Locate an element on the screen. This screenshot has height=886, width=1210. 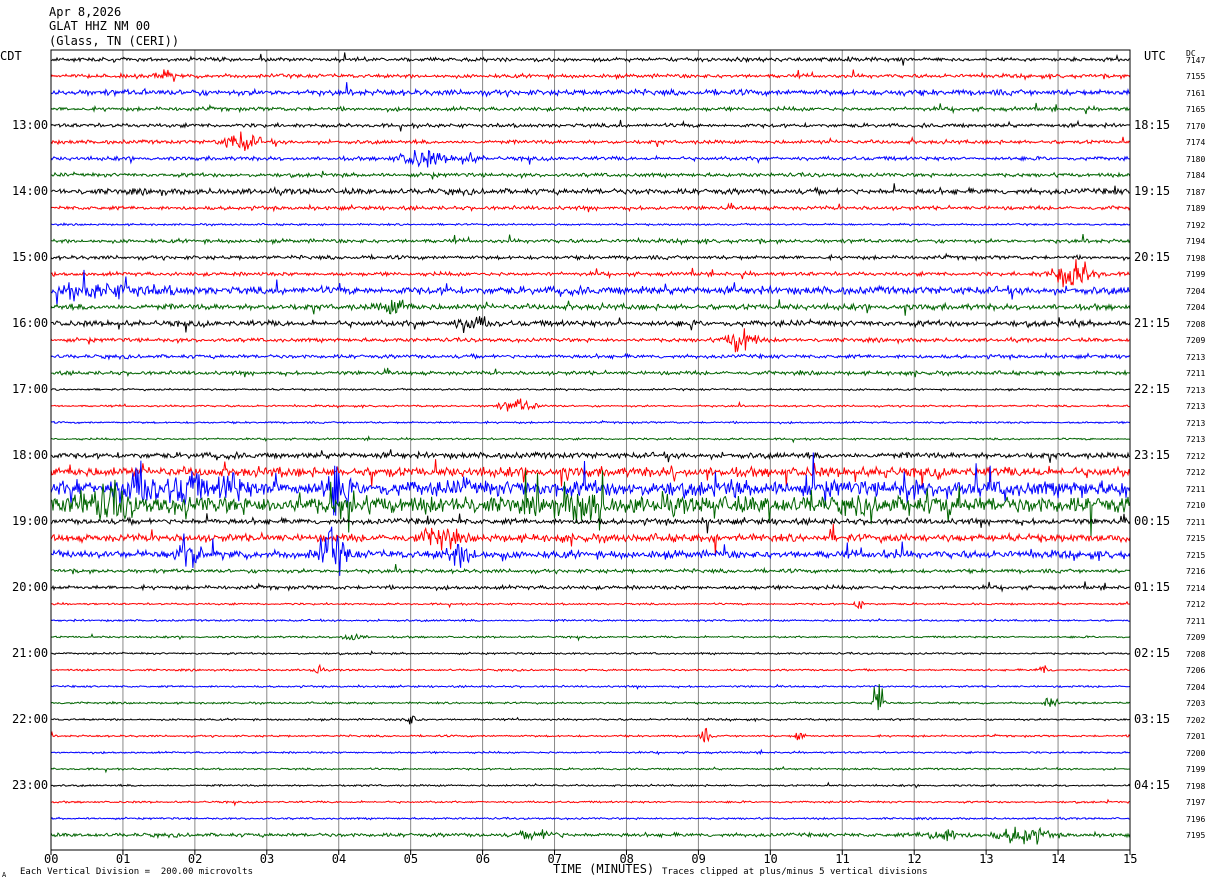
dc-offset-8: 7187 is located at coordinates (1196, 192).